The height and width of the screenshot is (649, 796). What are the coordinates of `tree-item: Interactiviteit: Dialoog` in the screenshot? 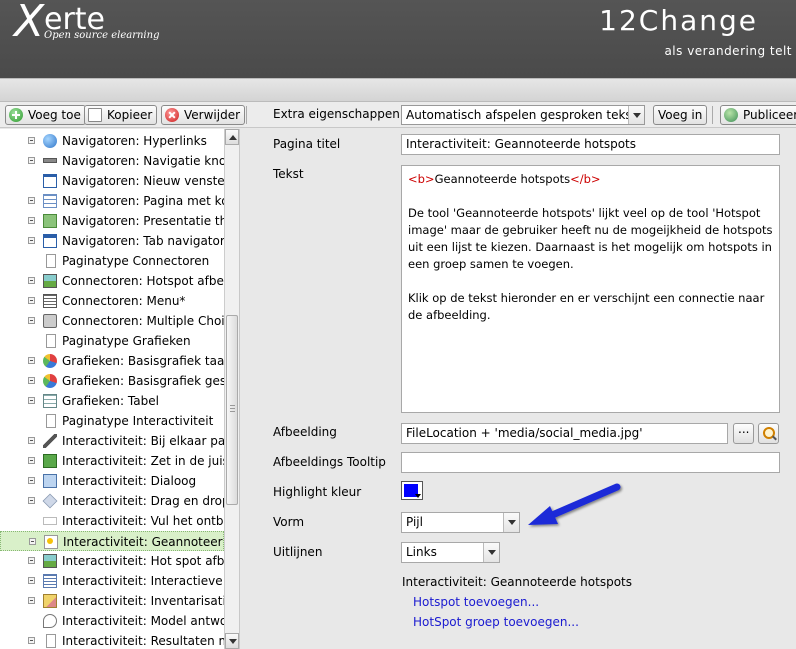 It's located at (112, 481).